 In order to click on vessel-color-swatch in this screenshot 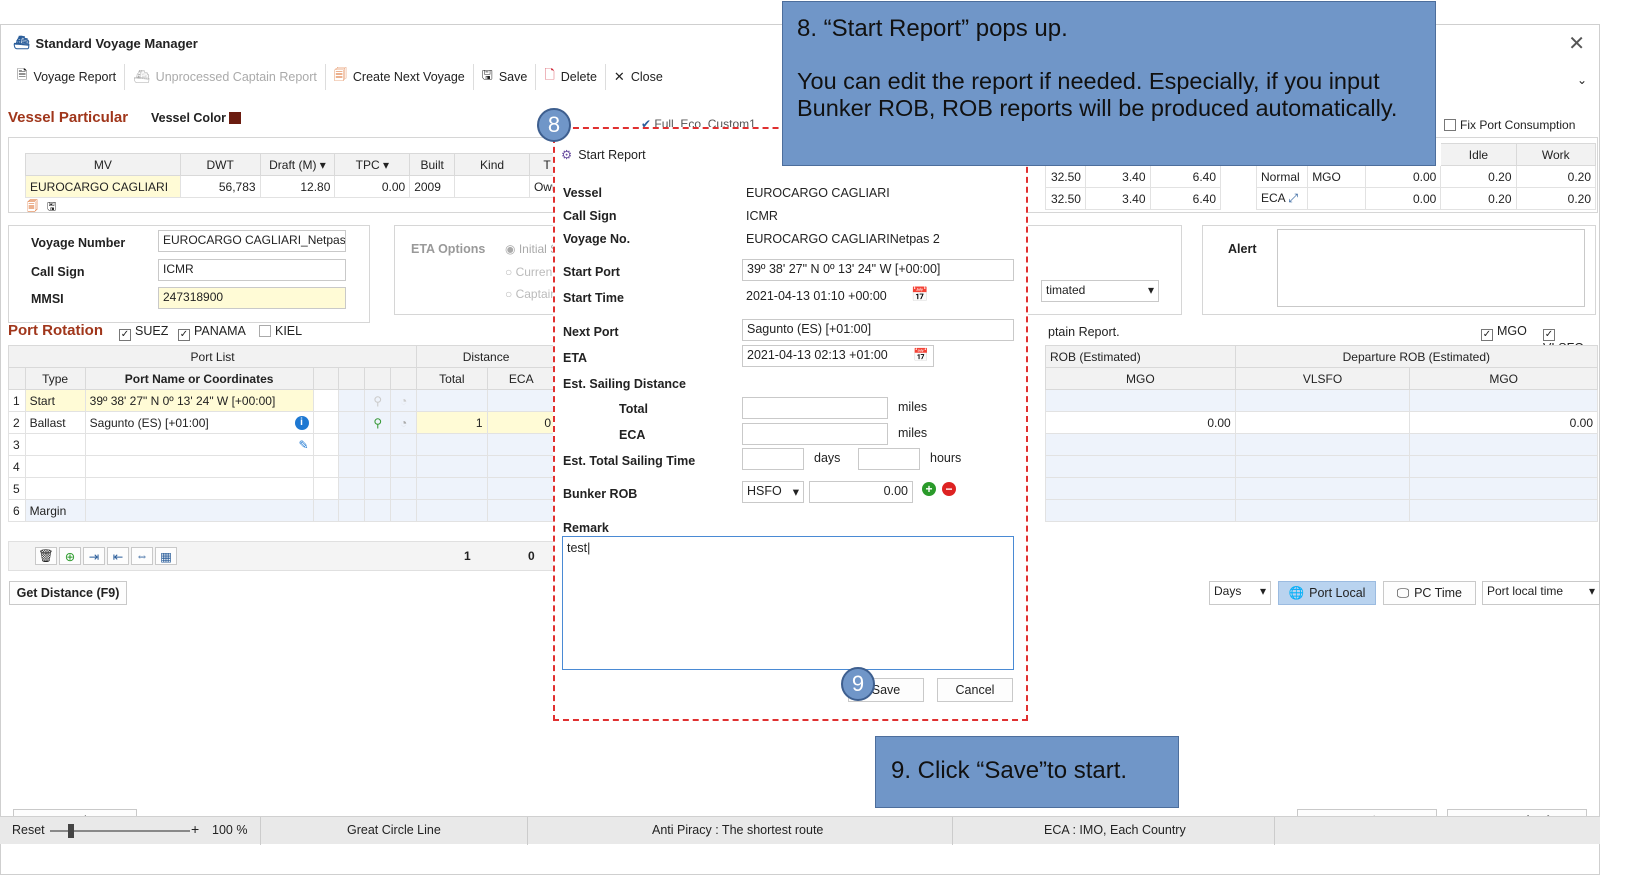, I will do `click(235, 118)`.